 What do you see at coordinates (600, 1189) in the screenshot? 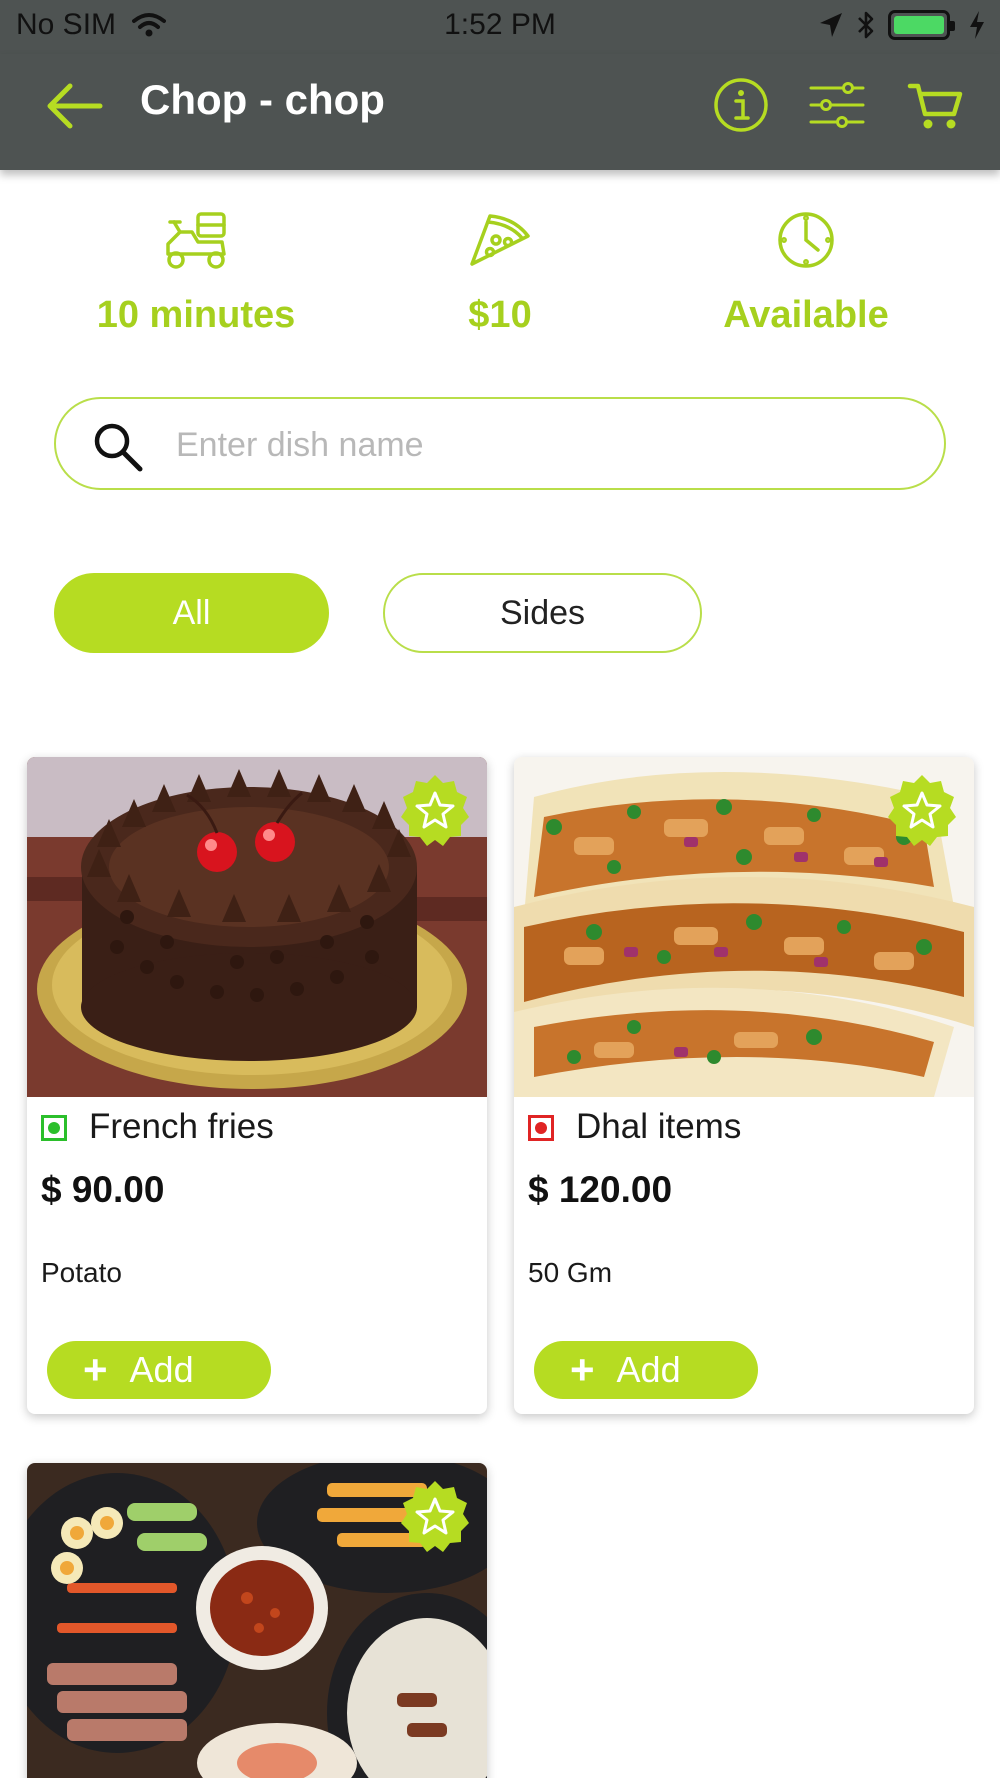
I see `dish-price: $ 120.00` at bounding box center [600, 1189].